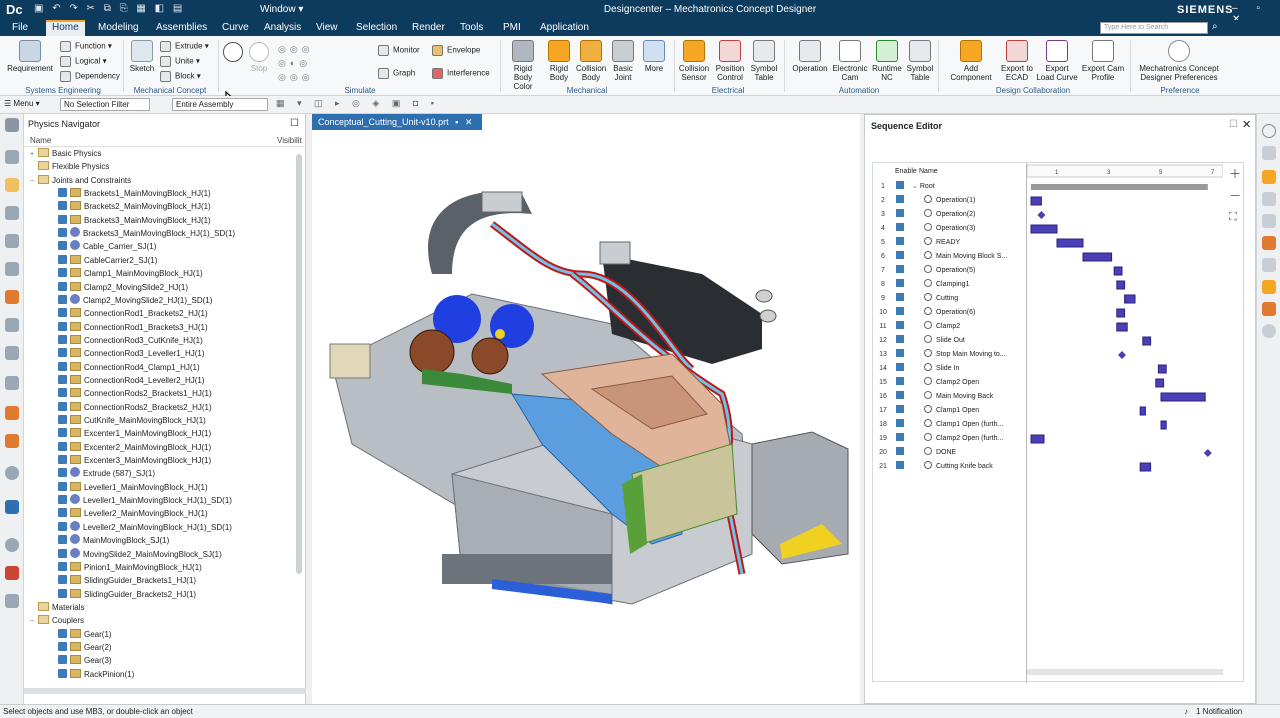 The image size is (1280, 718). Describe the element at coordinates (327, 28) in the screenshot. I see `tab-view: View` at that location.